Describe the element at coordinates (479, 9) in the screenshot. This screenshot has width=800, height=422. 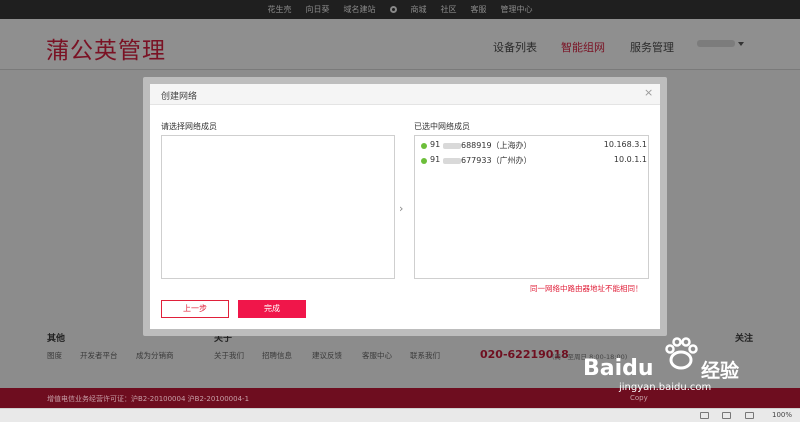
I see `topnav-item-service: 客服` at that location.